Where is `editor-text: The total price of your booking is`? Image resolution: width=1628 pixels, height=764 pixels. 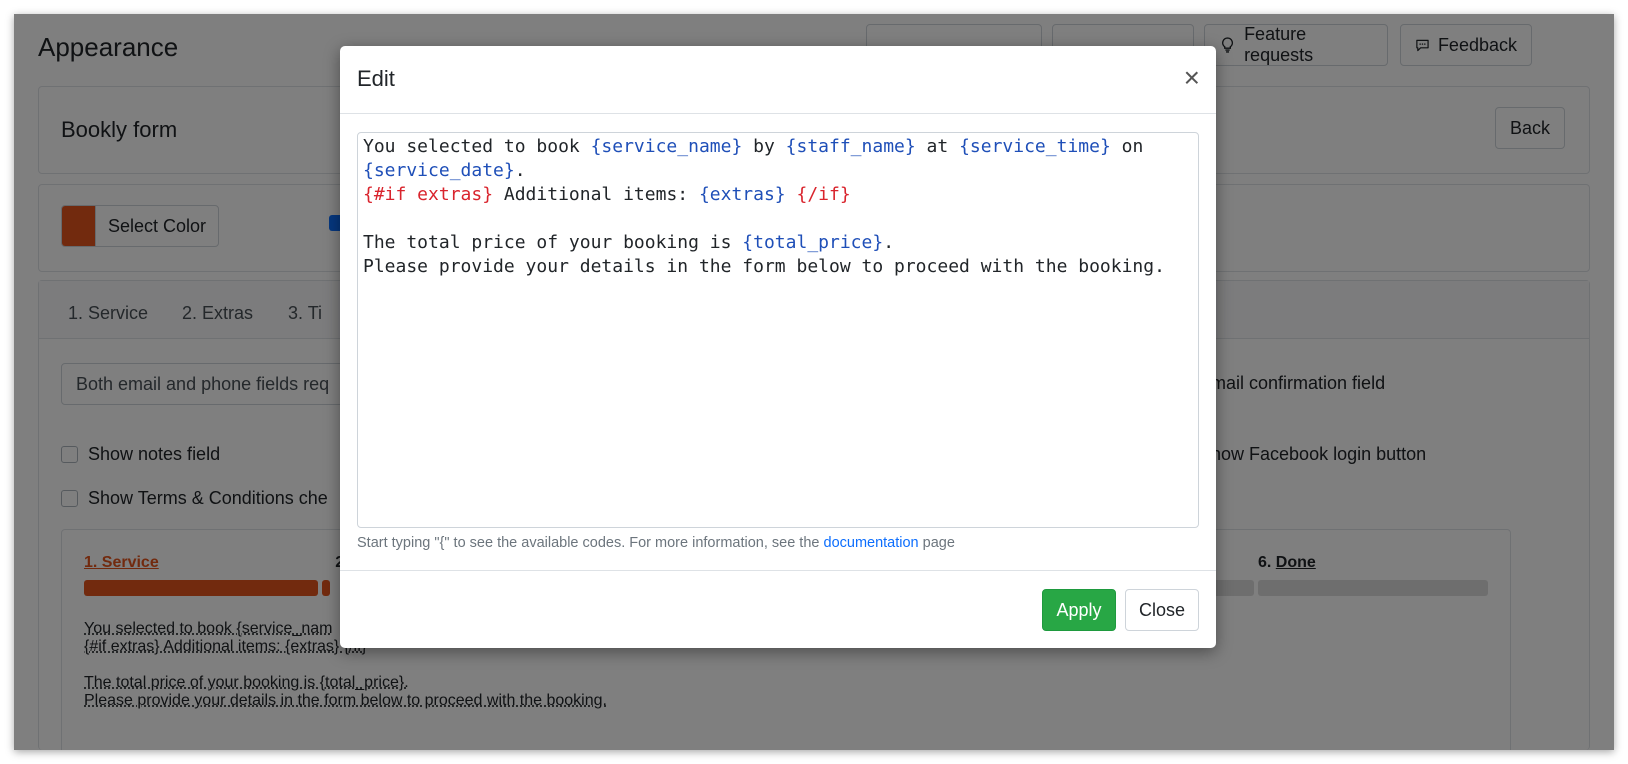
editor-text: The total price of your booking is is located at coordinates (553, 242).